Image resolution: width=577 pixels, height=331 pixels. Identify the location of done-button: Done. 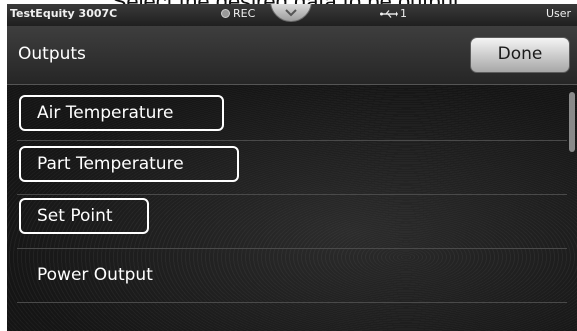
(520, 55).